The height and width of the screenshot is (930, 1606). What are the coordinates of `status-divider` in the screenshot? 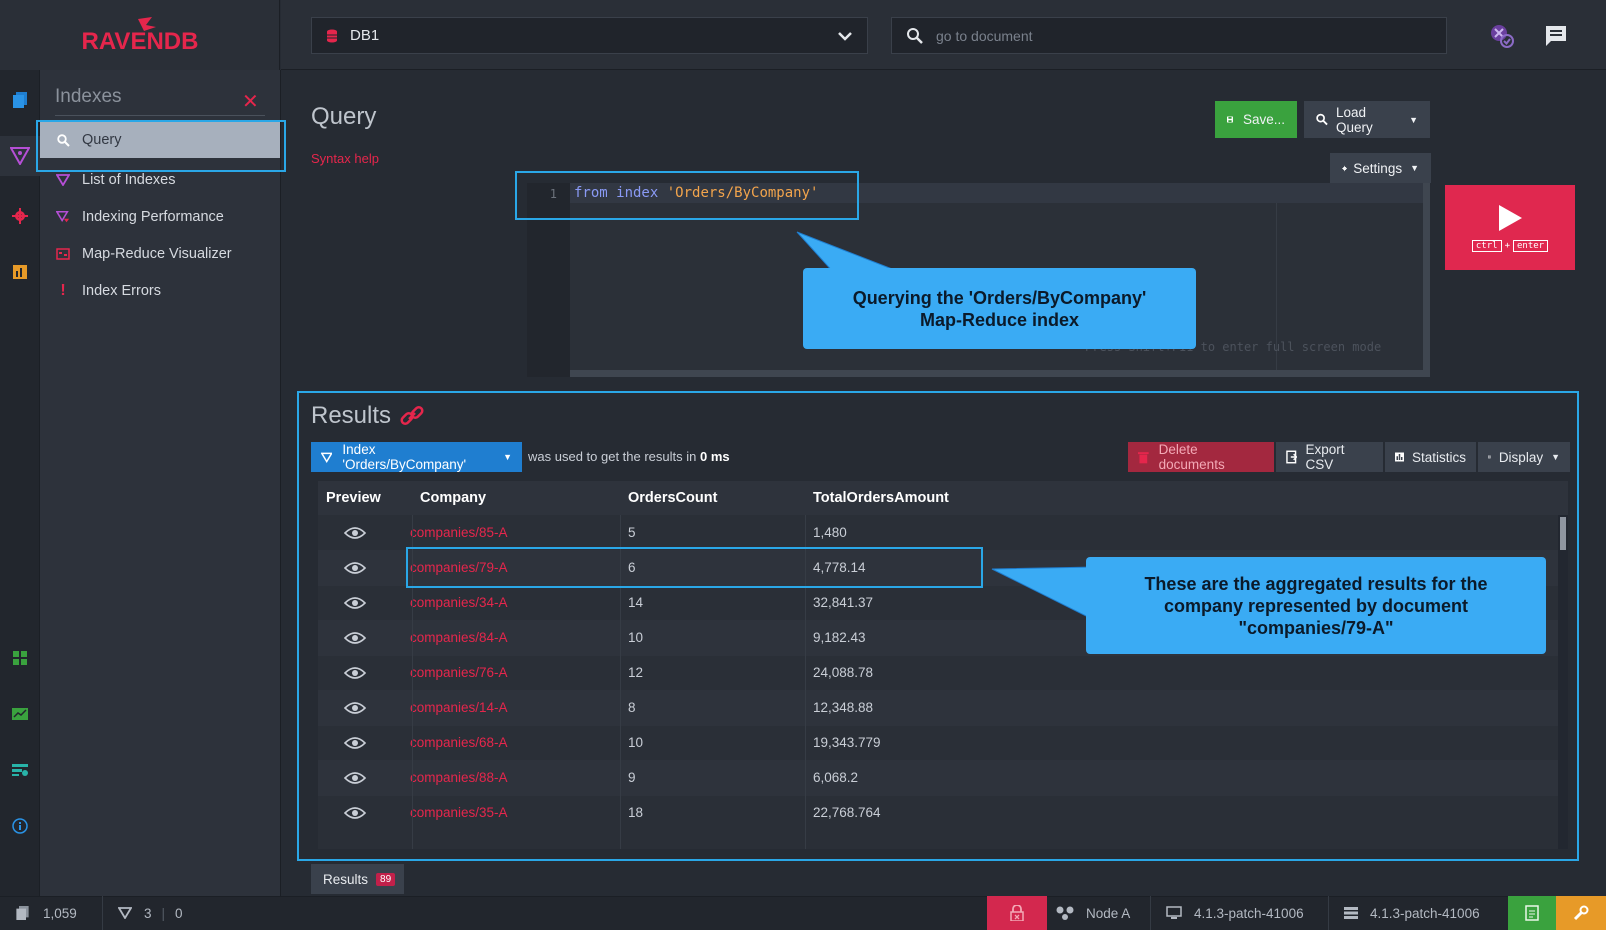 It's located at (1328, 913).